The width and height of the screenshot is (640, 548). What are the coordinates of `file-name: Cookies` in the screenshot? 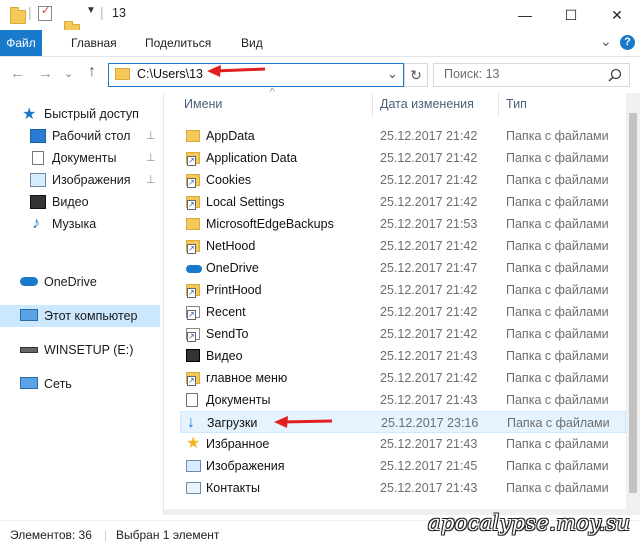 It's located at (229, 180).